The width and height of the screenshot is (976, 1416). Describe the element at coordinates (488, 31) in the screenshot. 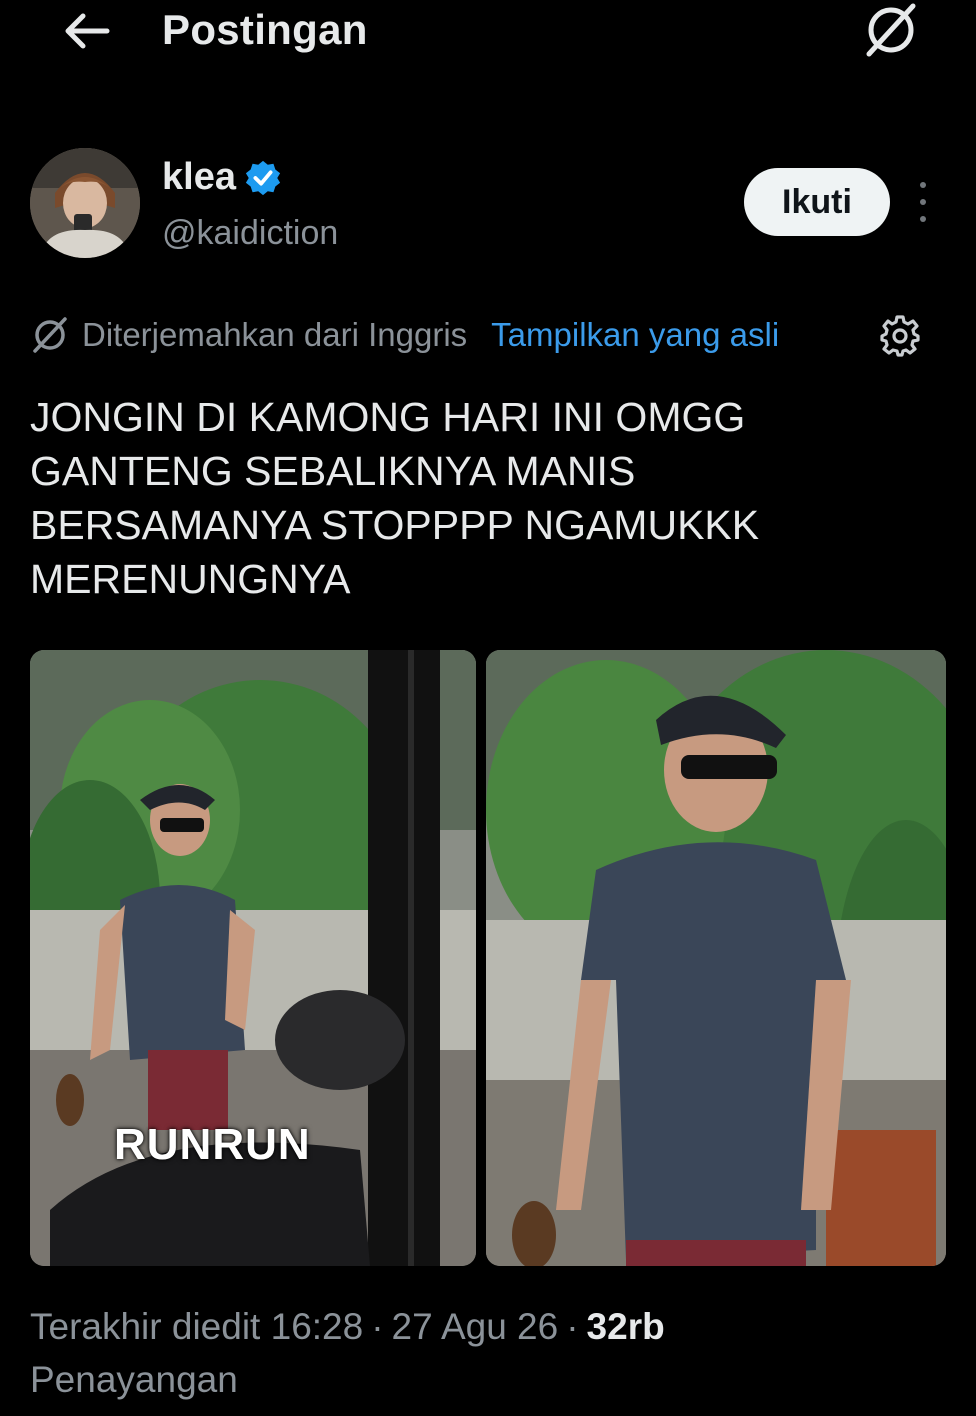

I see `top-bar: Postingan` at that location.